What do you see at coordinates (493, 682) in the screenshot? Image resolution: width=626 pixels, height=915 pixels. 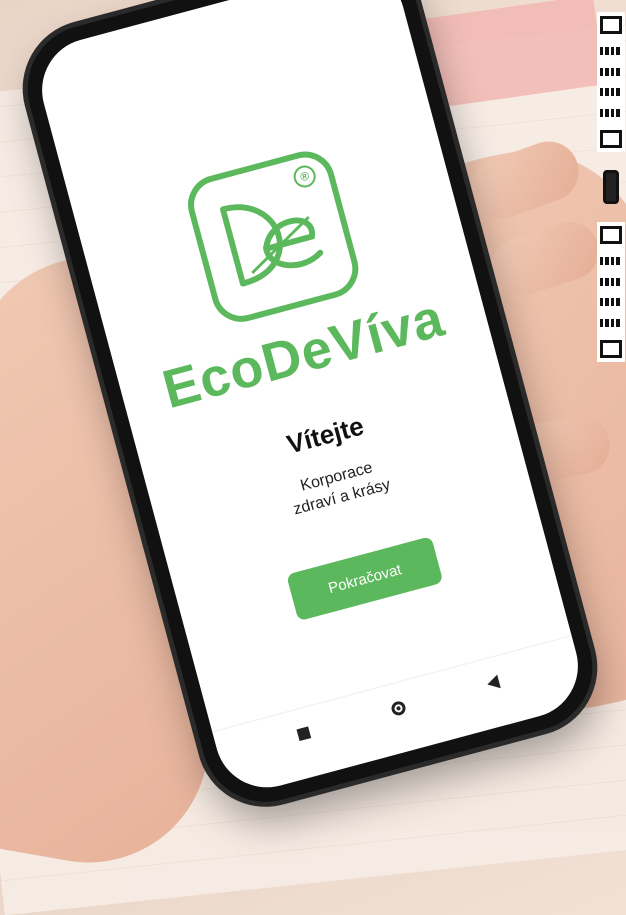 I see `back-icon` at bounding box center [493, 682].